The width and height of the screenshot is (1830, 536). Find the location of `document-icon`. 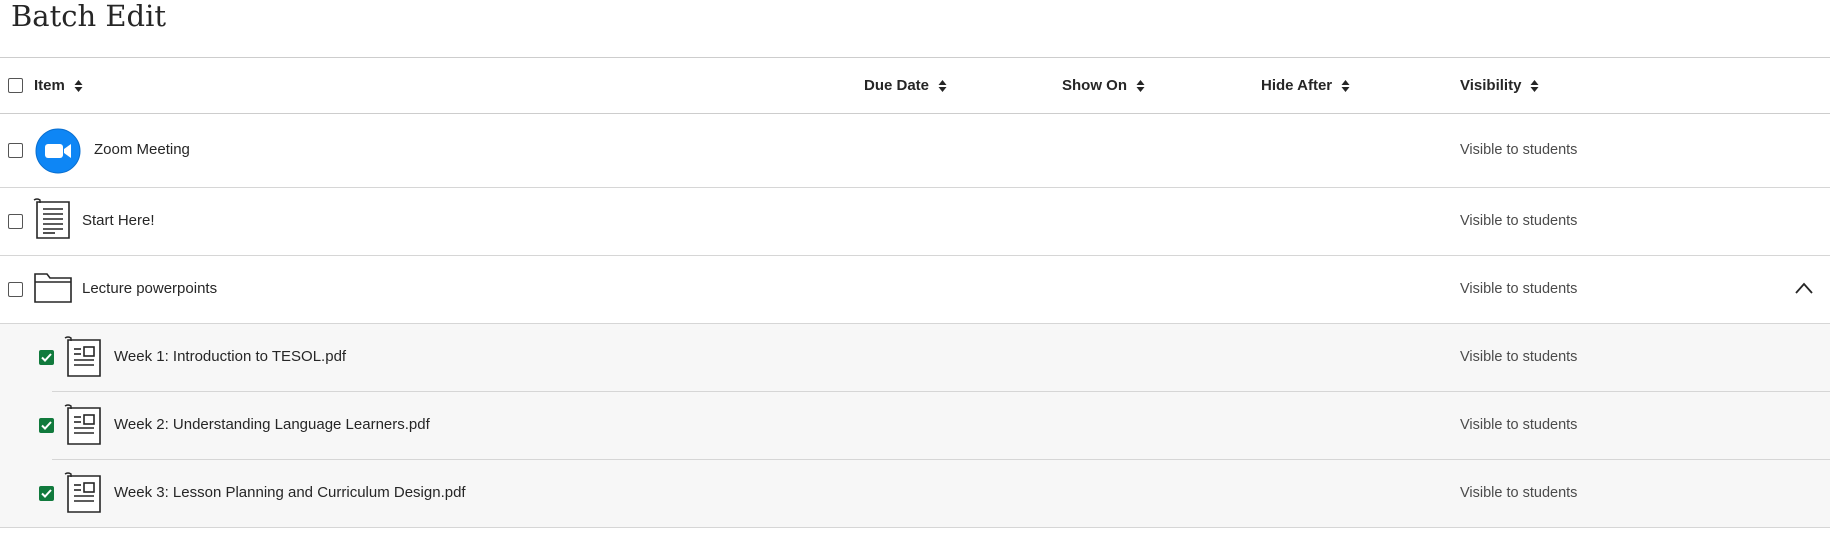

document-icon is located at coordinates (51, 218).